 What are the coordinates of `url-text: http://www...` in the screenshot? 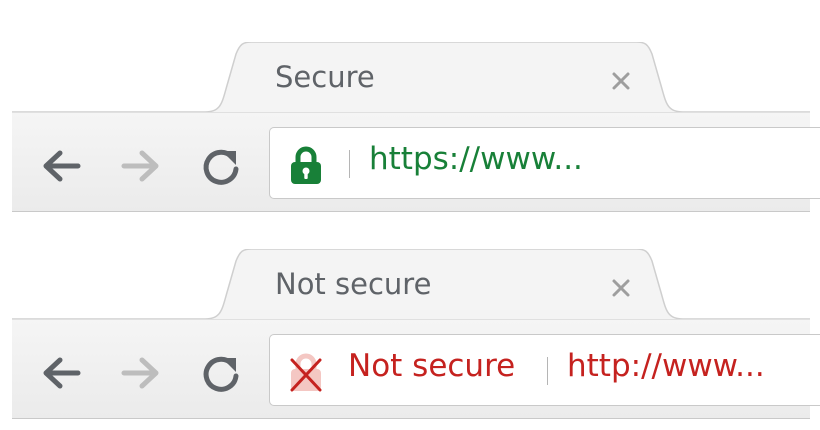 It's located at (666, 366).